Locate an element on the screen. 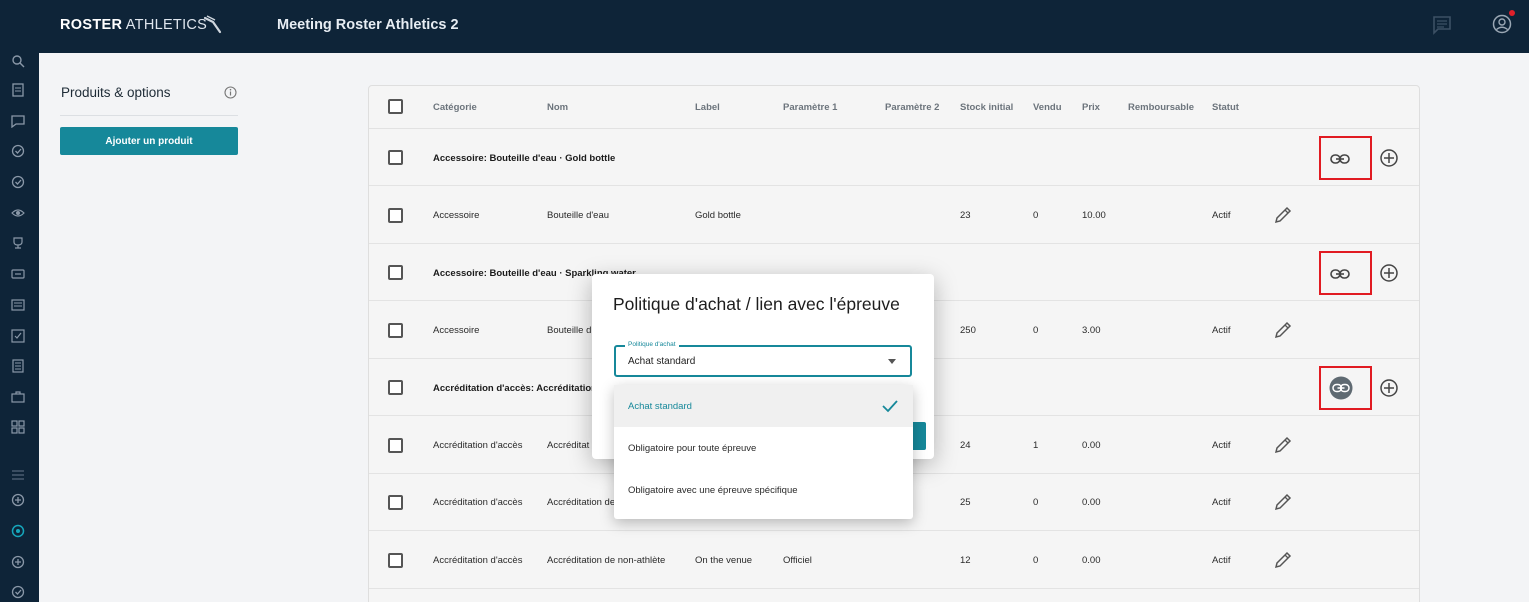  dropdown-caret-icon is located at coordinates (892, 361).